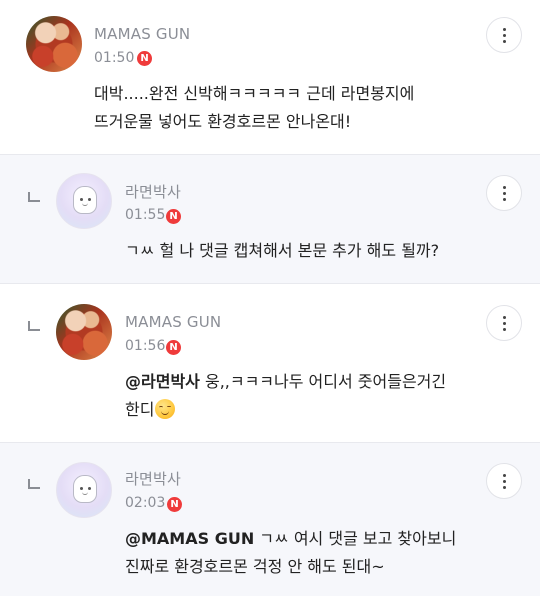  What do you see at coordinates (323, 381) in the screenshot?
I see `comment-text: 웅,,ㅋㅋㅋ나두 어디서 줏어들은거긴` at bounding box center [323, 381].